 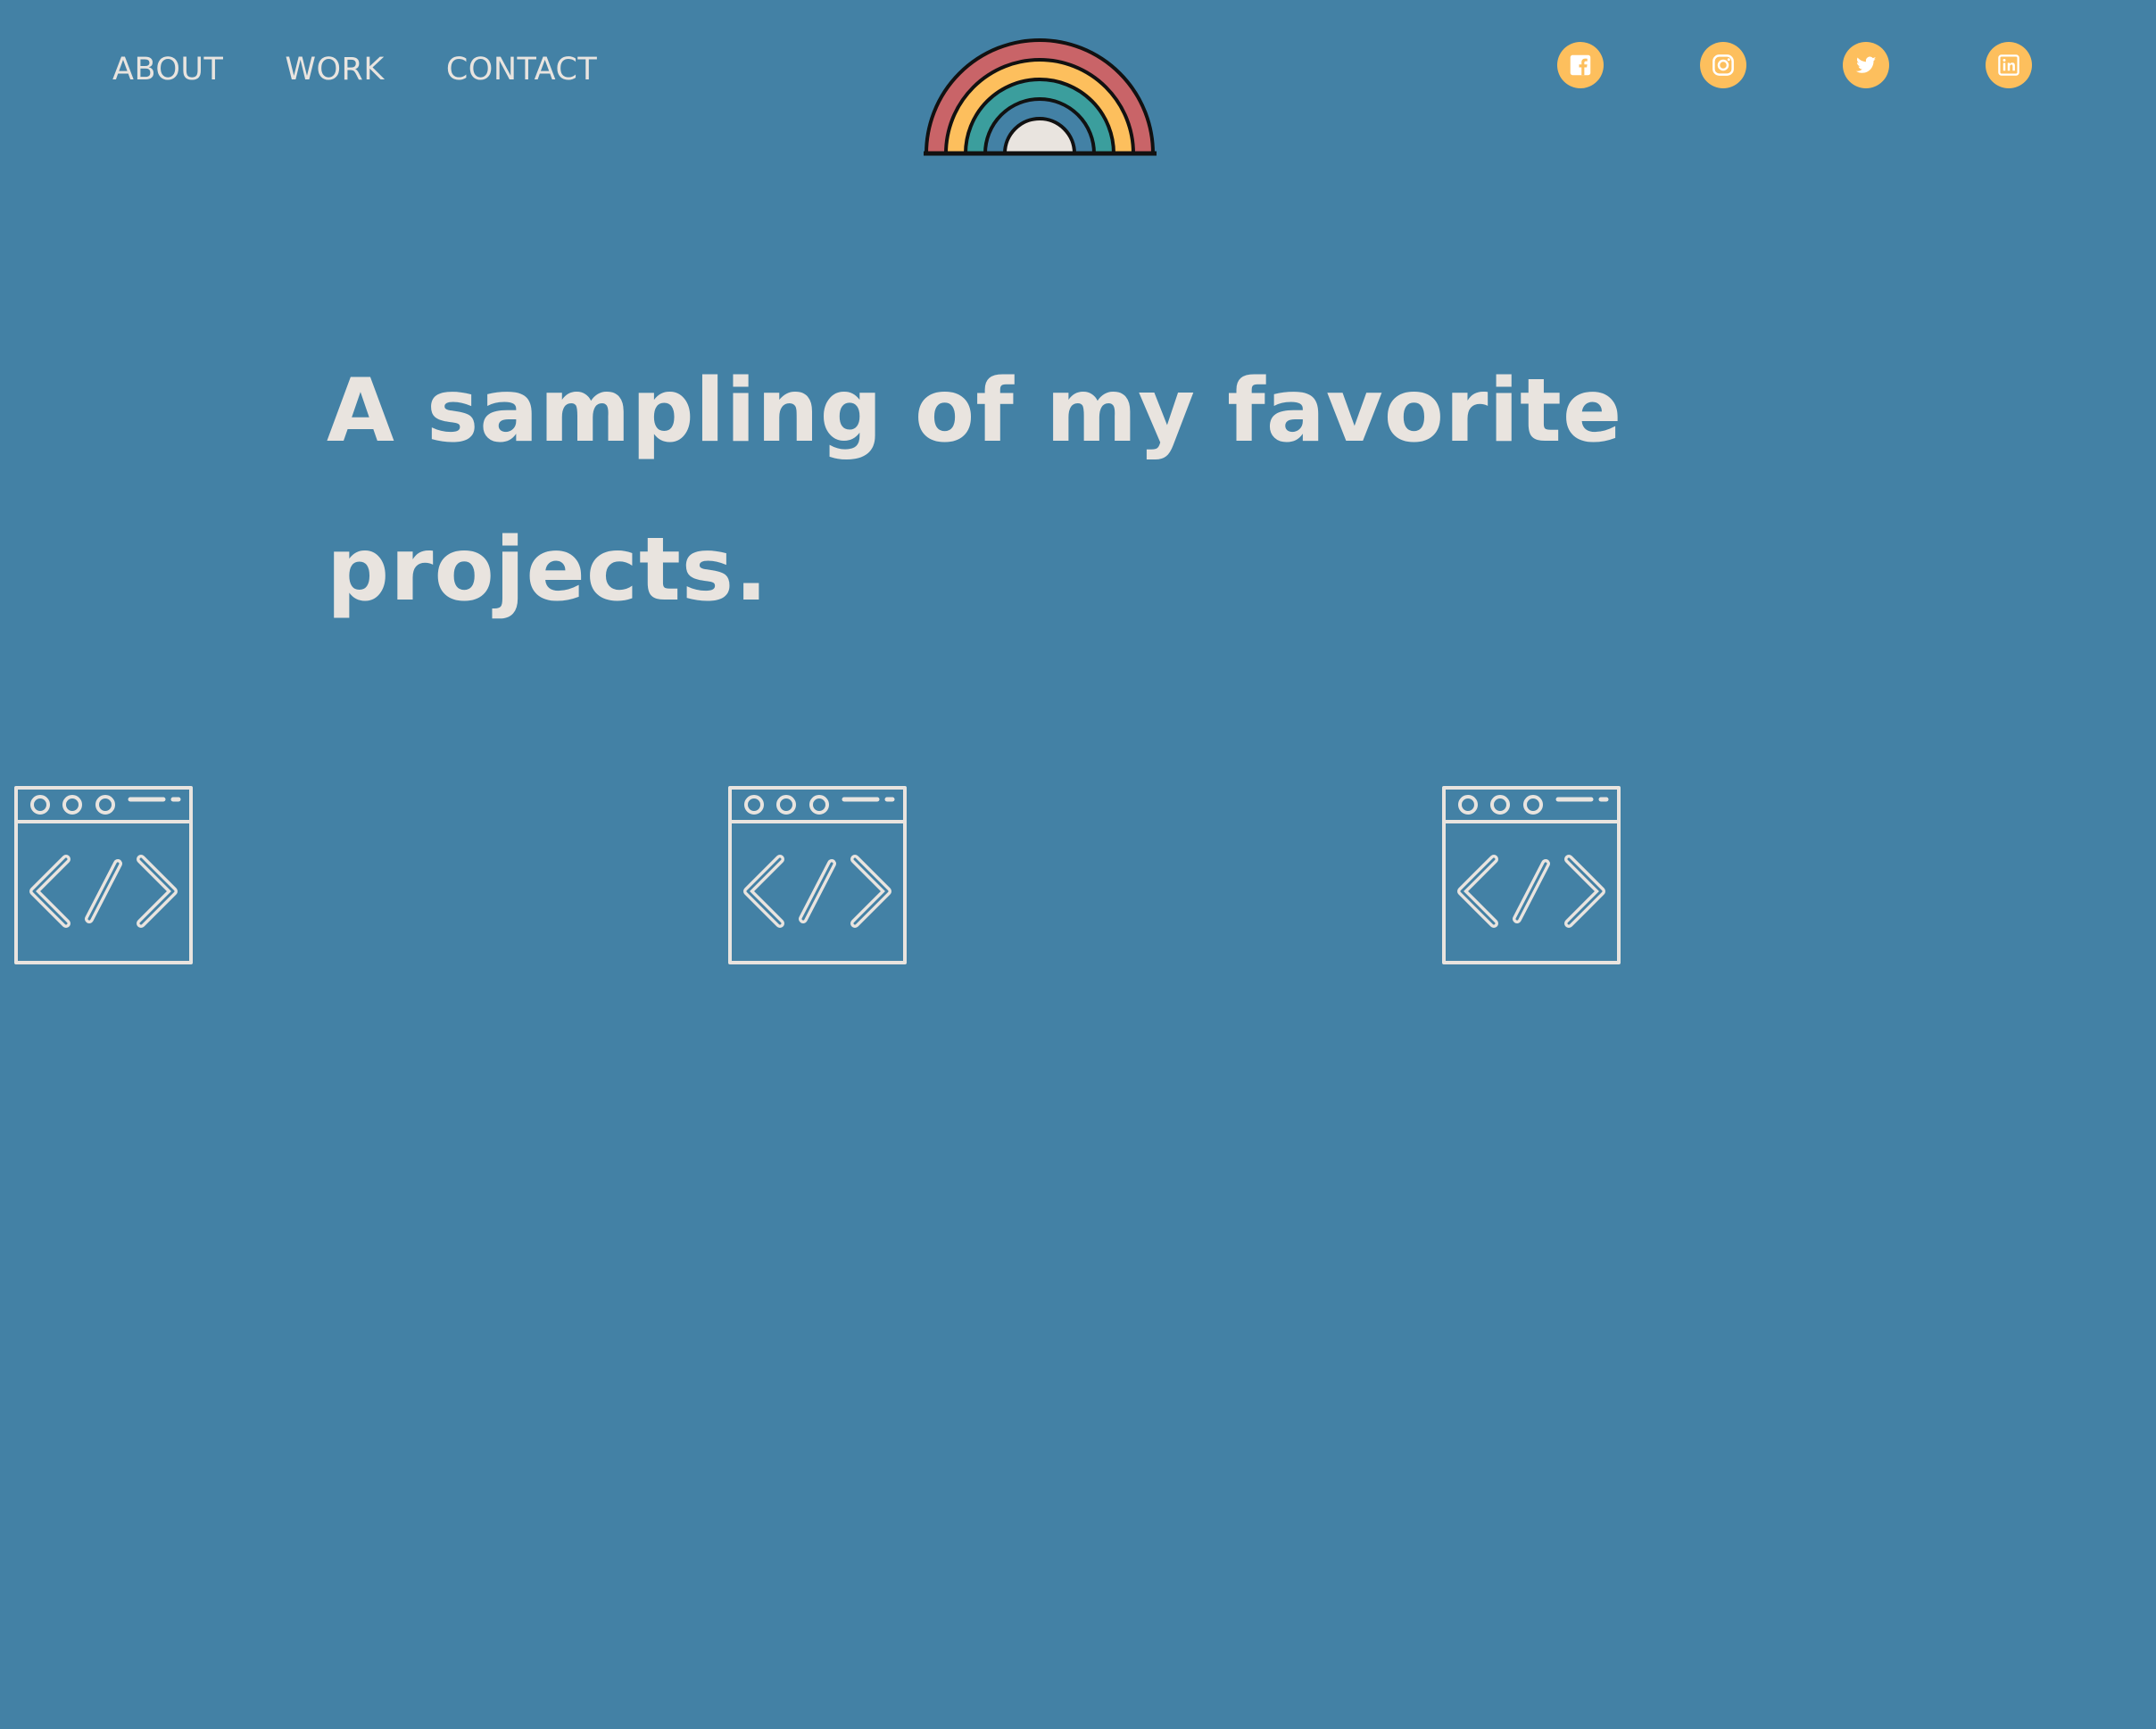 I want to click on linkedin-glyph, so click(x=2008, y=65).